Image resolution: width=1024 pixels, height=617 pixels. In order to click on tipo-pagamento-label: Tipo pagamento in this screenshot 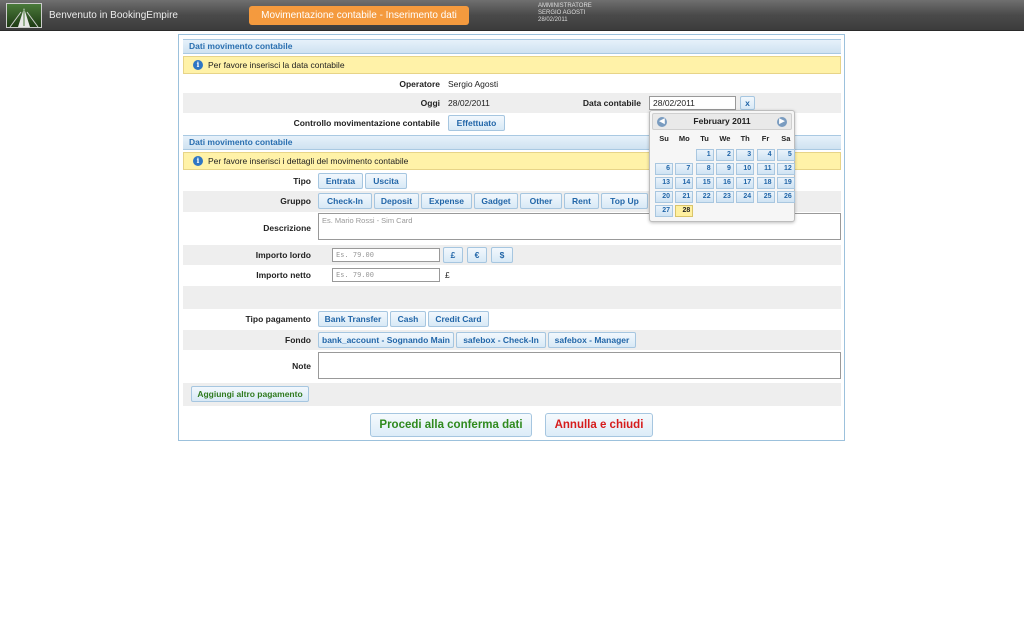, I will do `click(278, 319)`.